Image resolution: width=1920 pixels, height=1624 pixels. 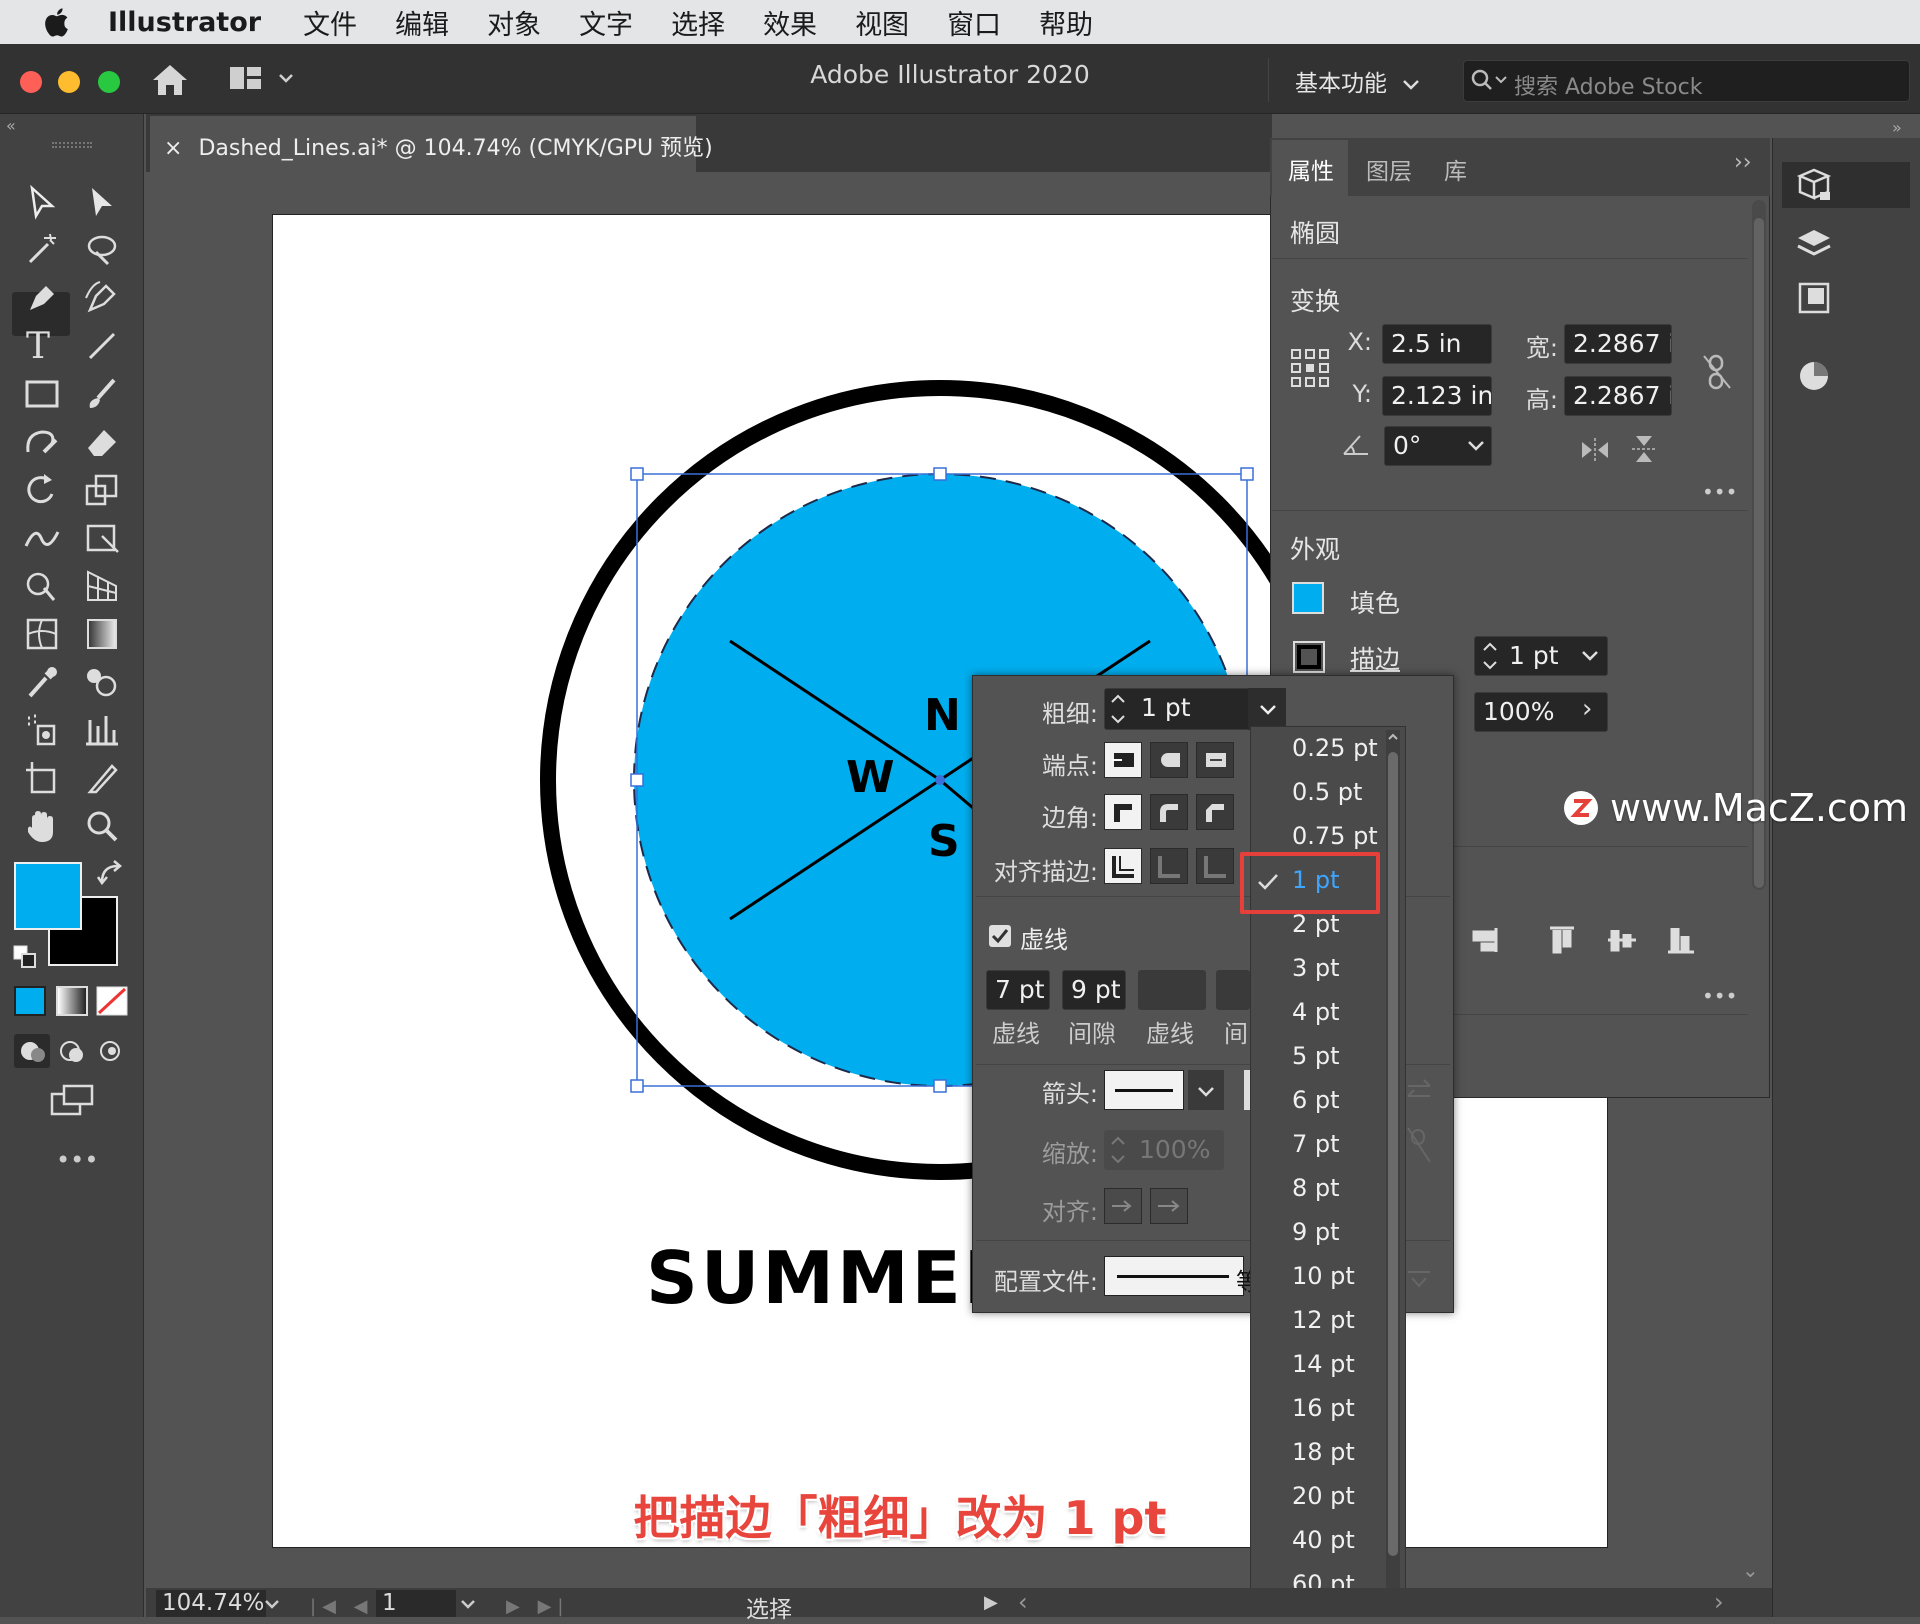 What do you see at coordinates (1580, 940) in the screenshot?
I see `align-buttons-icon` at bounding box center [1580, 940].